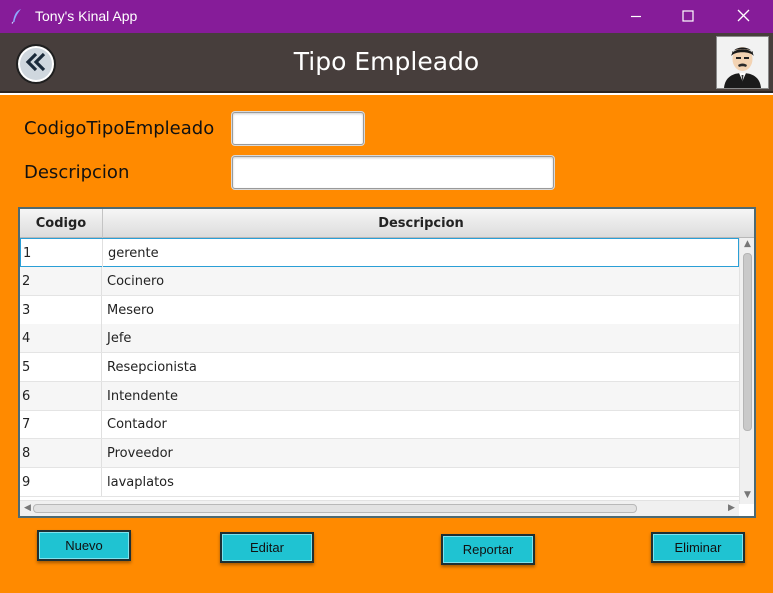  Describe the element at coordinates (379, 252) in the screenshot. I see `table-row: 1 gerente` at that location.